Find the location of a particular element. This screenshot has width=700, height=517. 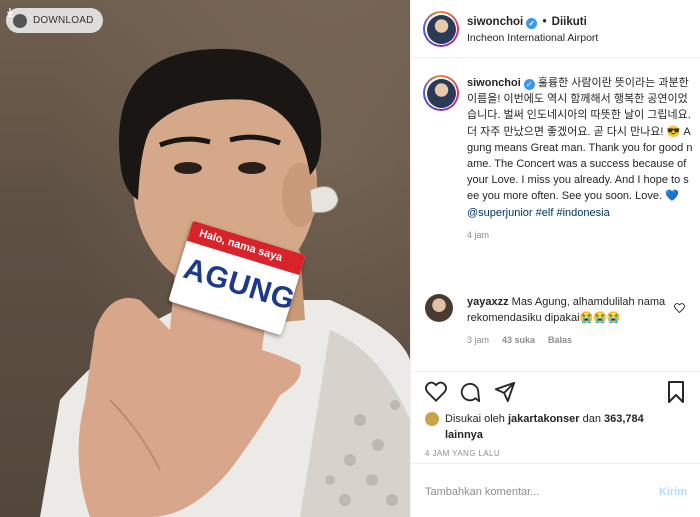

post-location: Incheon International Airport is located at coordinates (532, 38).